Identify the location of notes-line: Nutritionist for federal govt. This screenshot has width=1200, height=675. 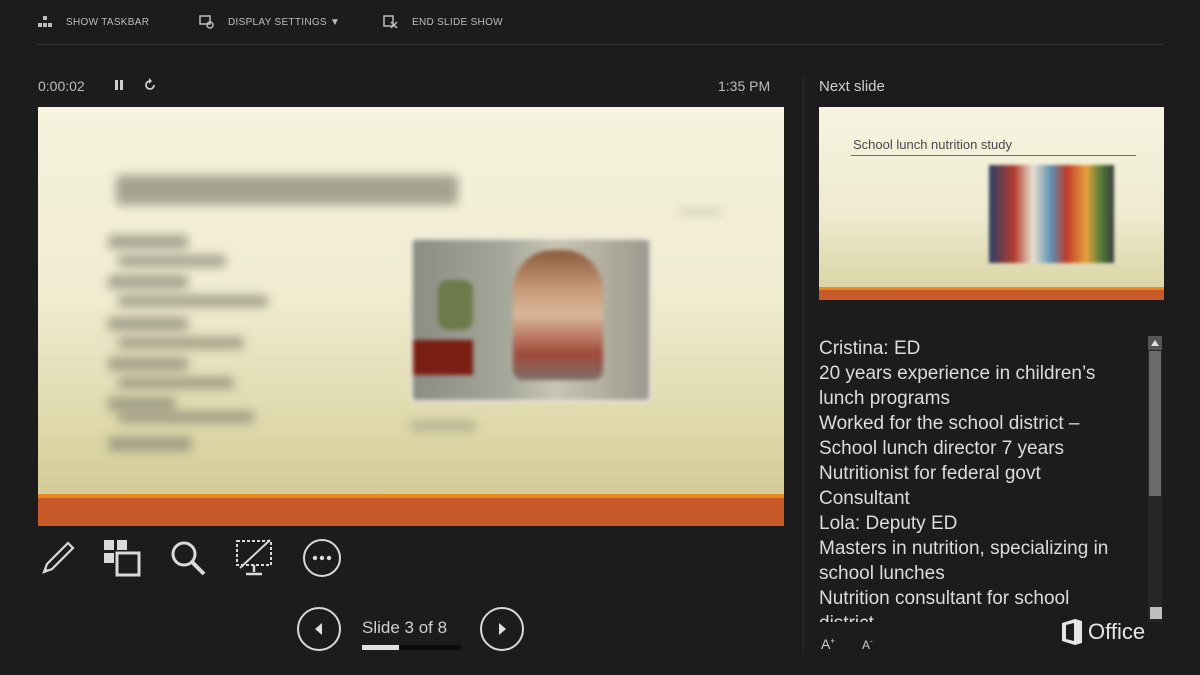
(930, 473).